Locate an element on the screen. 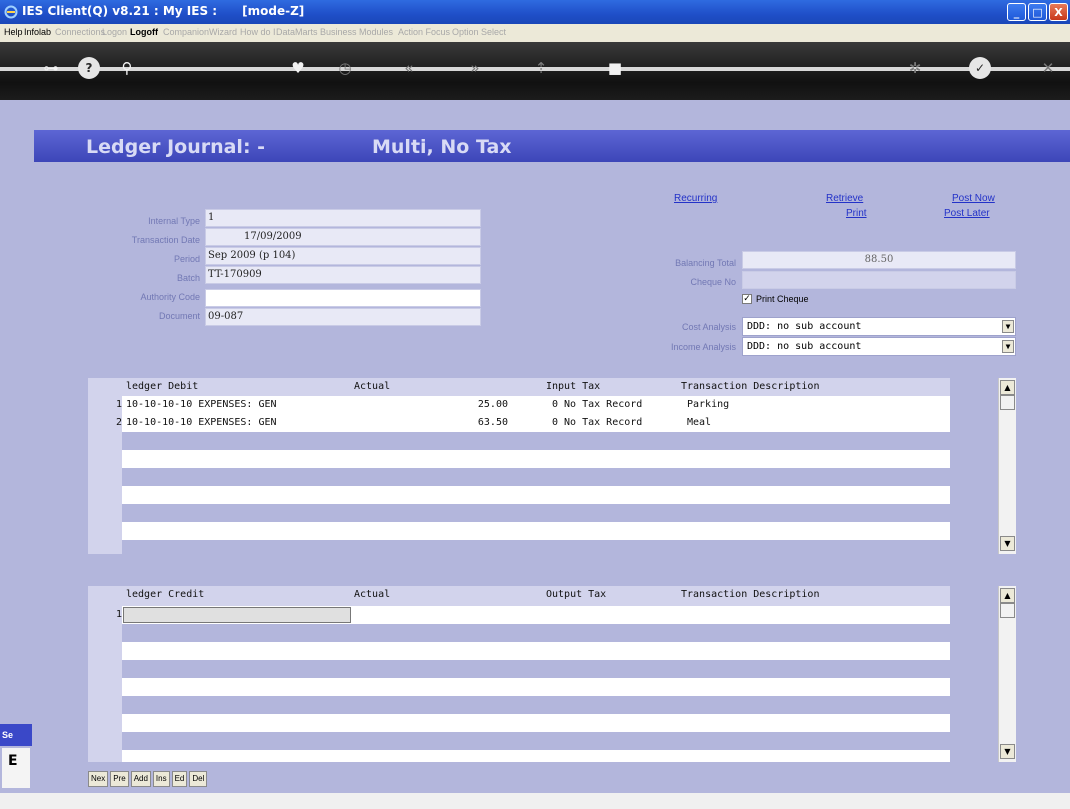  menu-action-focus: Action Focus is located at coordinates (424, 32).